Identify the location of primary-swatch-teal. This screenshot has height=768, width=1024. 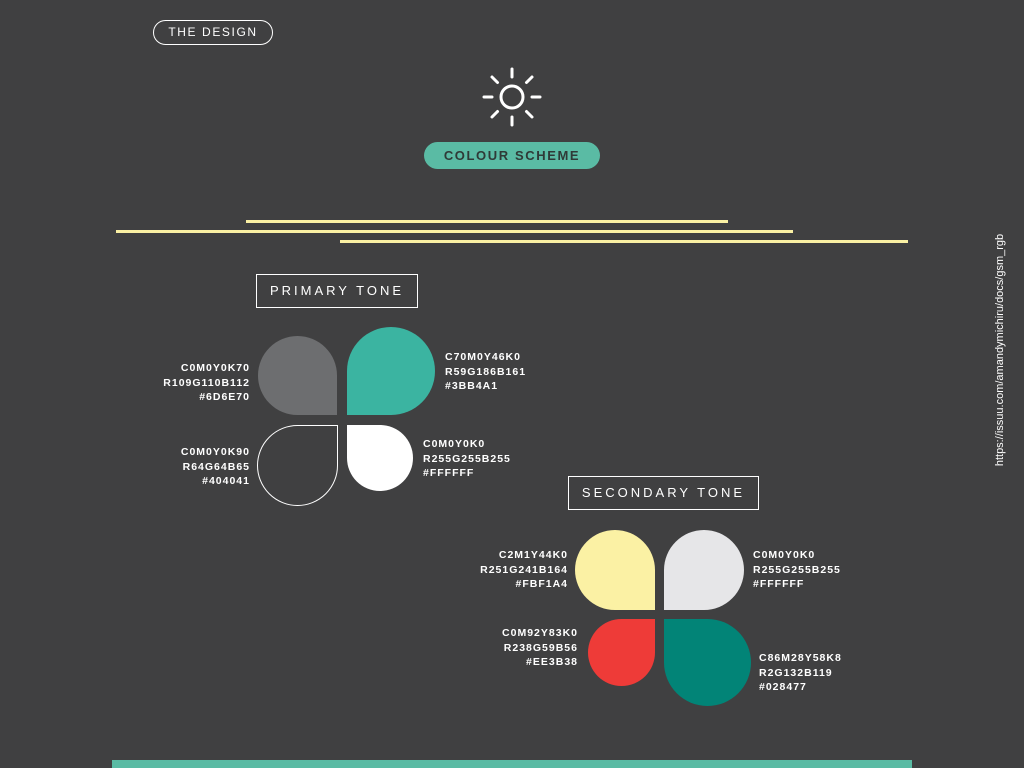
(391, 371).